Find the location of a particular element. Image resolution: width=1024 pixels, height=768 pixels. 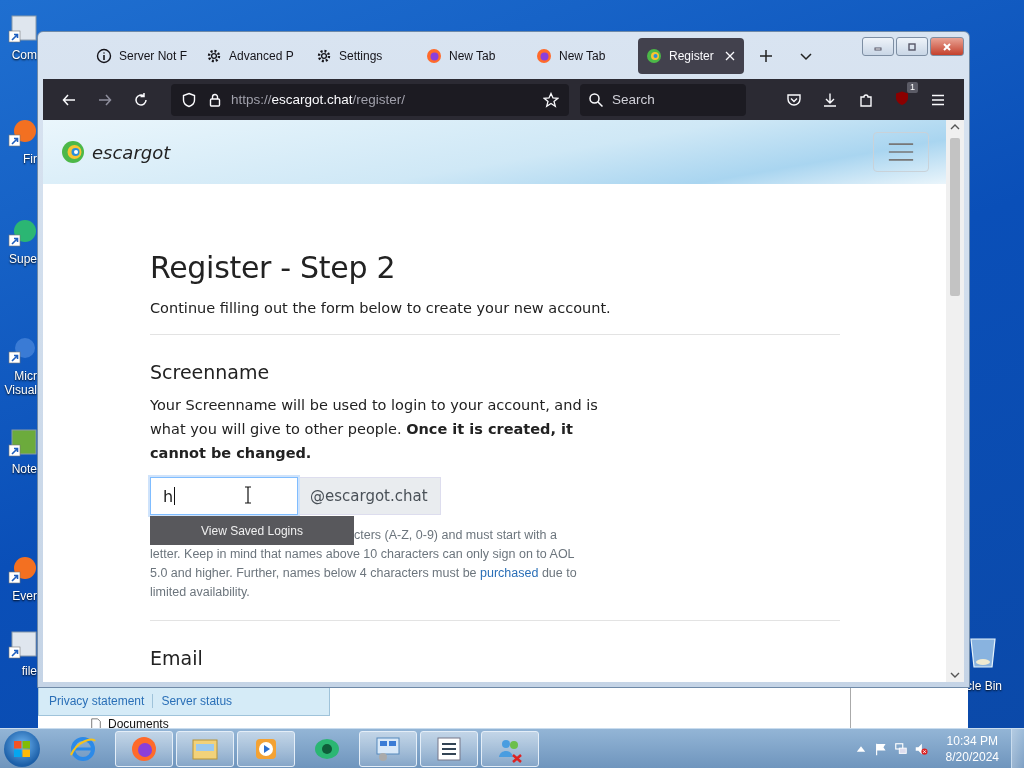

scroll-down-icon is located at coordinates (955, 675).